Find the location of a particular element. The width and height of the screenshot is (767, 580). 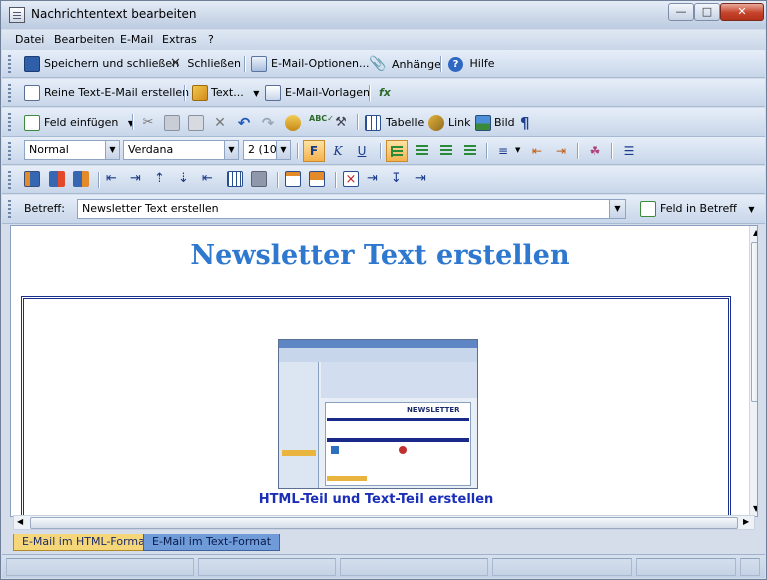

image-icon is located at coordinates (483, 123).